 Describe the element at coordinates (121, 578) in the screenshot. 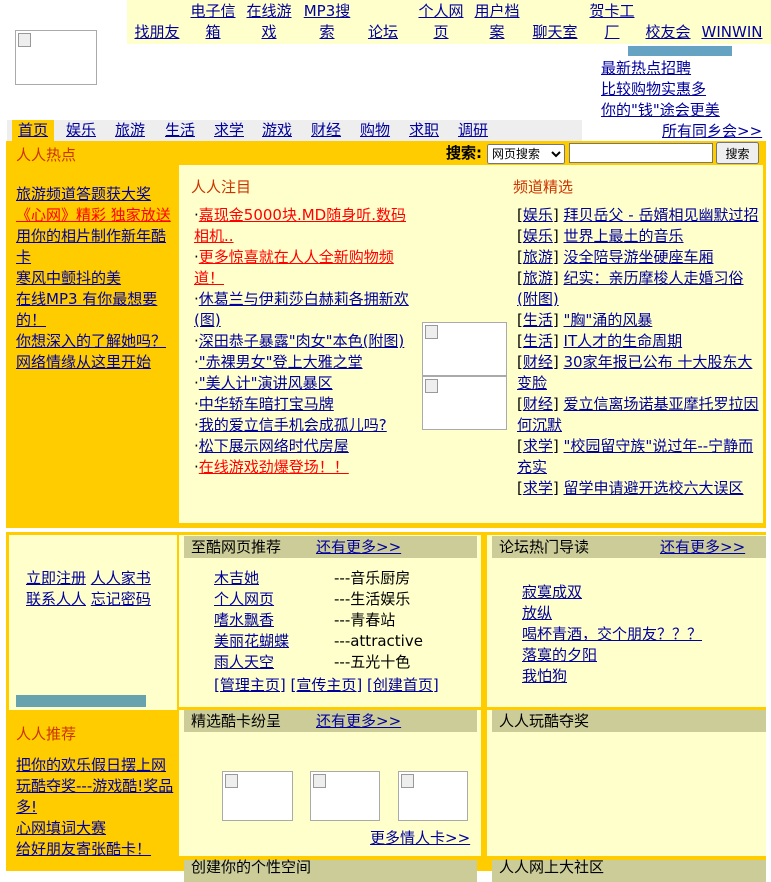

I see `letters-link: 人人家书` at that location.